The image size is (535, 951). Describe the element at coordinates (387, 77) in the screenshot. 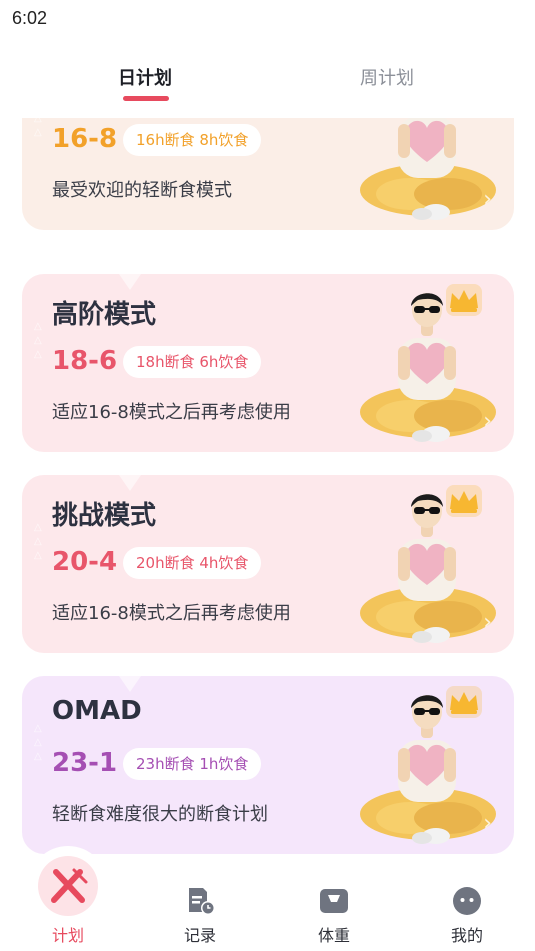

I see `tab-weekly-plan: 周计划` at that location.